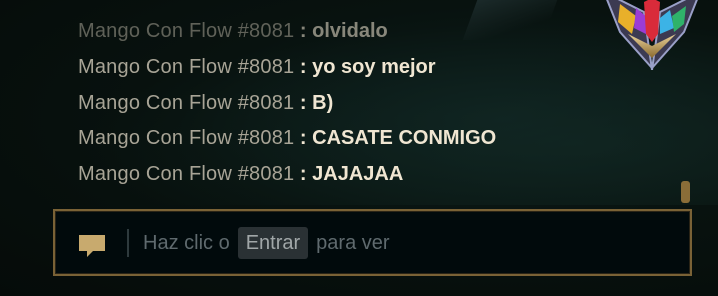  I want to click on chat-message: Mango Con Flow #8081 : B), so click(205, 103).